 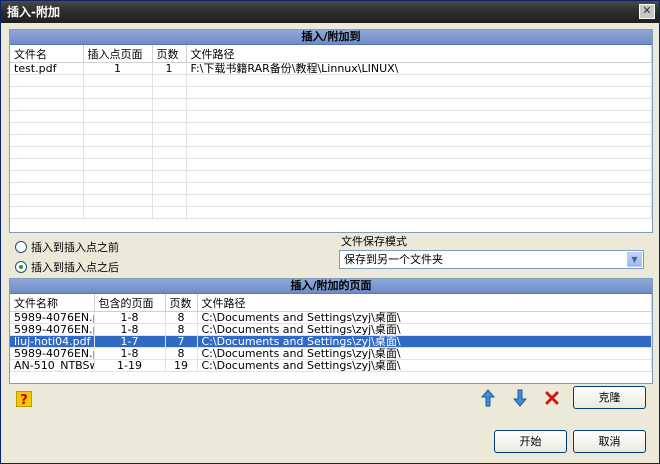 I want to click on cell-source-range: 1-7, so click(x=130, y=341).